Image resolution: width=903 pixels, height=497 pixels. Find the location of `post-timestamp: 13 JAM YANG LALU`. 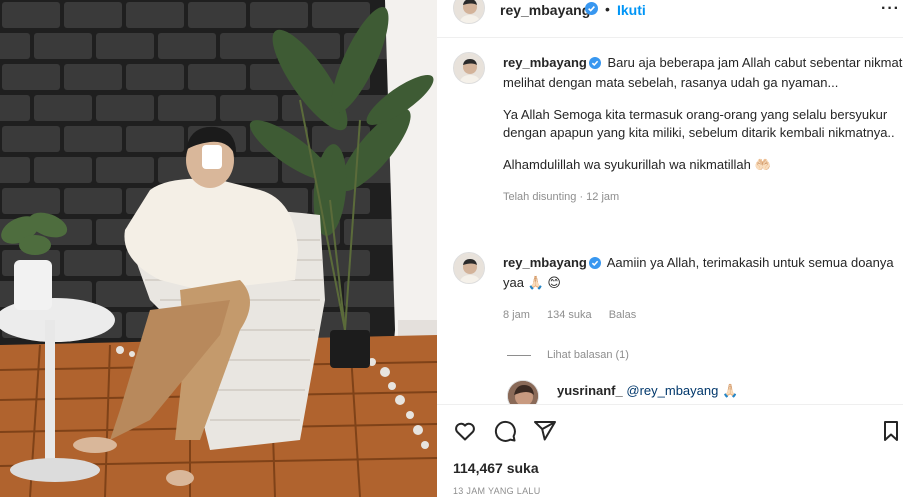

post-timestamp: 13 JAM YANG LALU is located at coordinates (497, 491).